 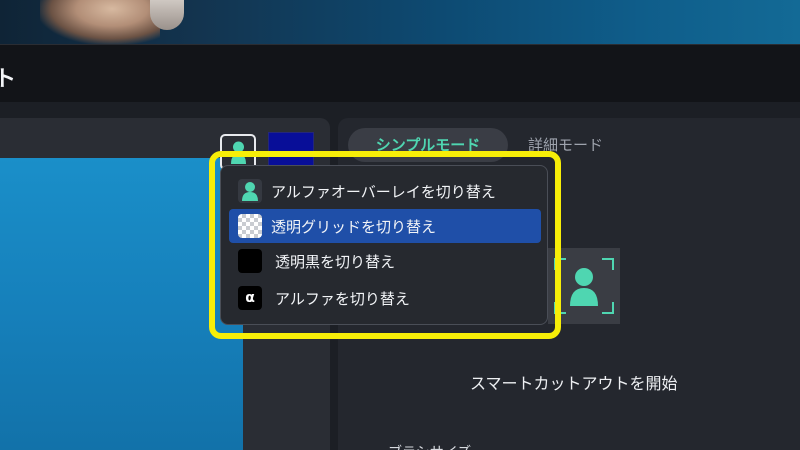 What do you see at coordinates (8, 79) in the screenshot?
I see `window-title: ト` at bounding box center [8, 79].